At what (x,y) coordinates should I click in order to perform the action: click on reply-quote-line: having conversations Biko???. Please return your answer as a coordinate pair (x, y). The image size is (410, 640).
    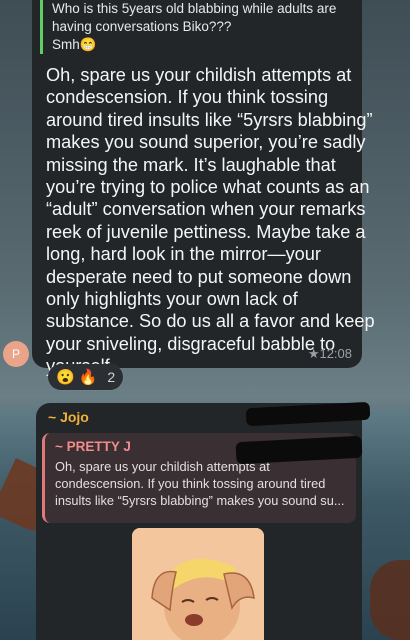
    Looking at the image, I should click on (142, 26).